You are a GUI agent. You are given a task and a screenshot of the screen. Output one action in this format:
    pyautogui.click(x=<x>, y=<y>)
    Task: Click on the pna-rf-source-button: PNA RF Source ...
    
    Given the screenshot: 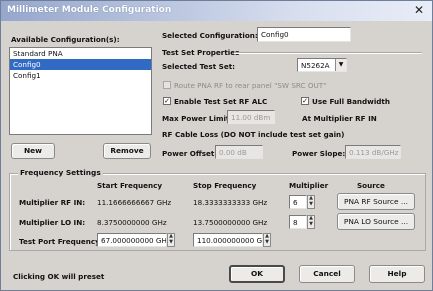 What is the action you would take?
    pyautogui.click(x=376, y=201)
    